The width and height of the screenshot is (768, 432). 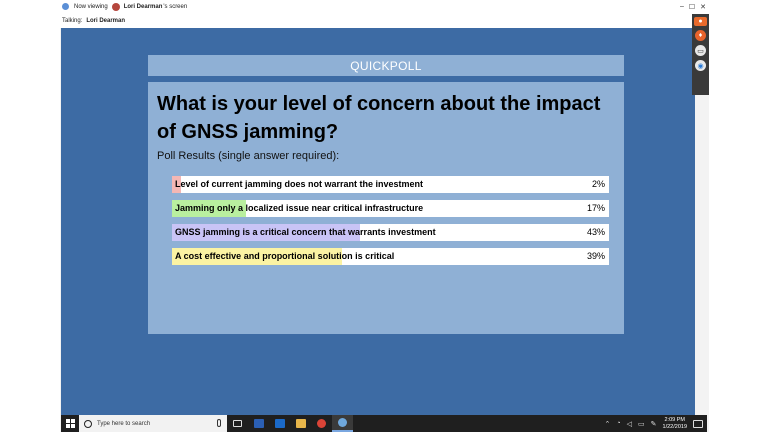 I want to click on viewing-label: Now viewing, so click(x=91, y=6).